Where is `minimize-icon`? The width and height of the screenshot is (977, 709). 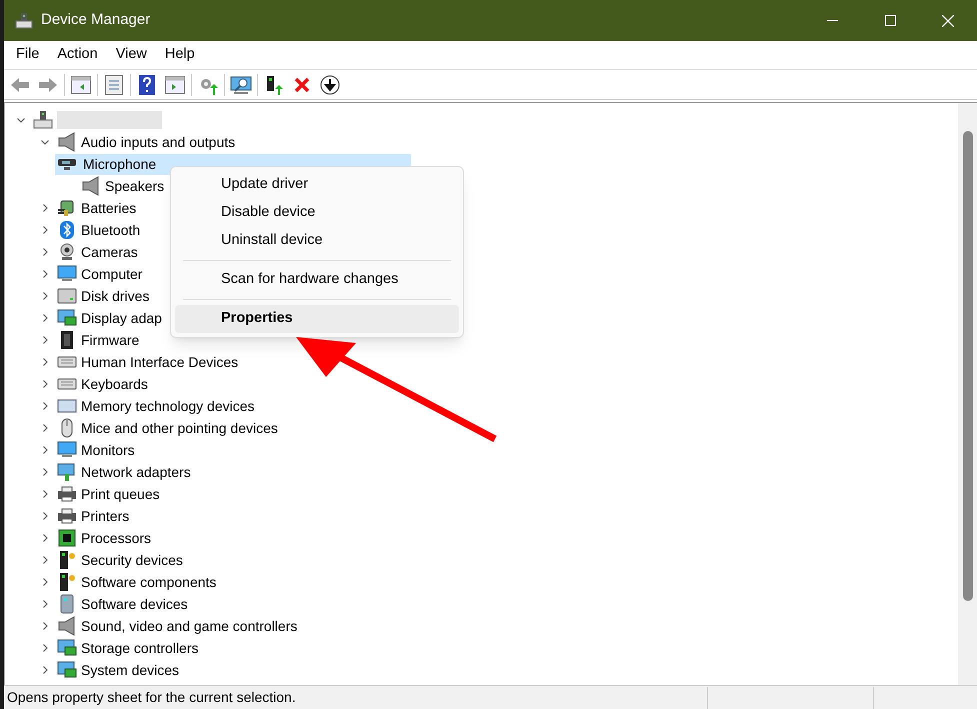
minimize-icon is located at coordinates (832, 21).